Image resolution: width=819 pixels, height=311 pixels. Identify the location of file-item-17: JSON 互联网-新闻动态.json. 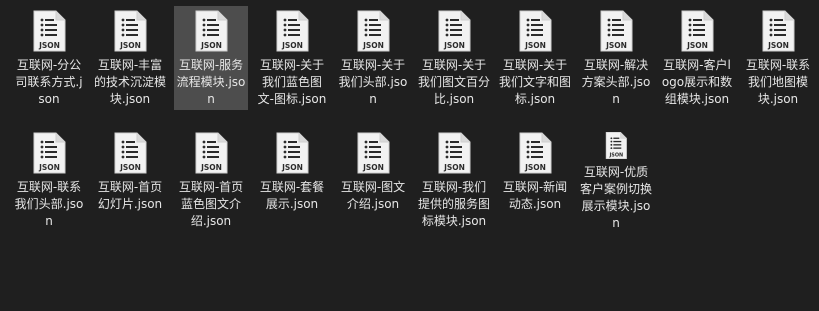
(535, 180).